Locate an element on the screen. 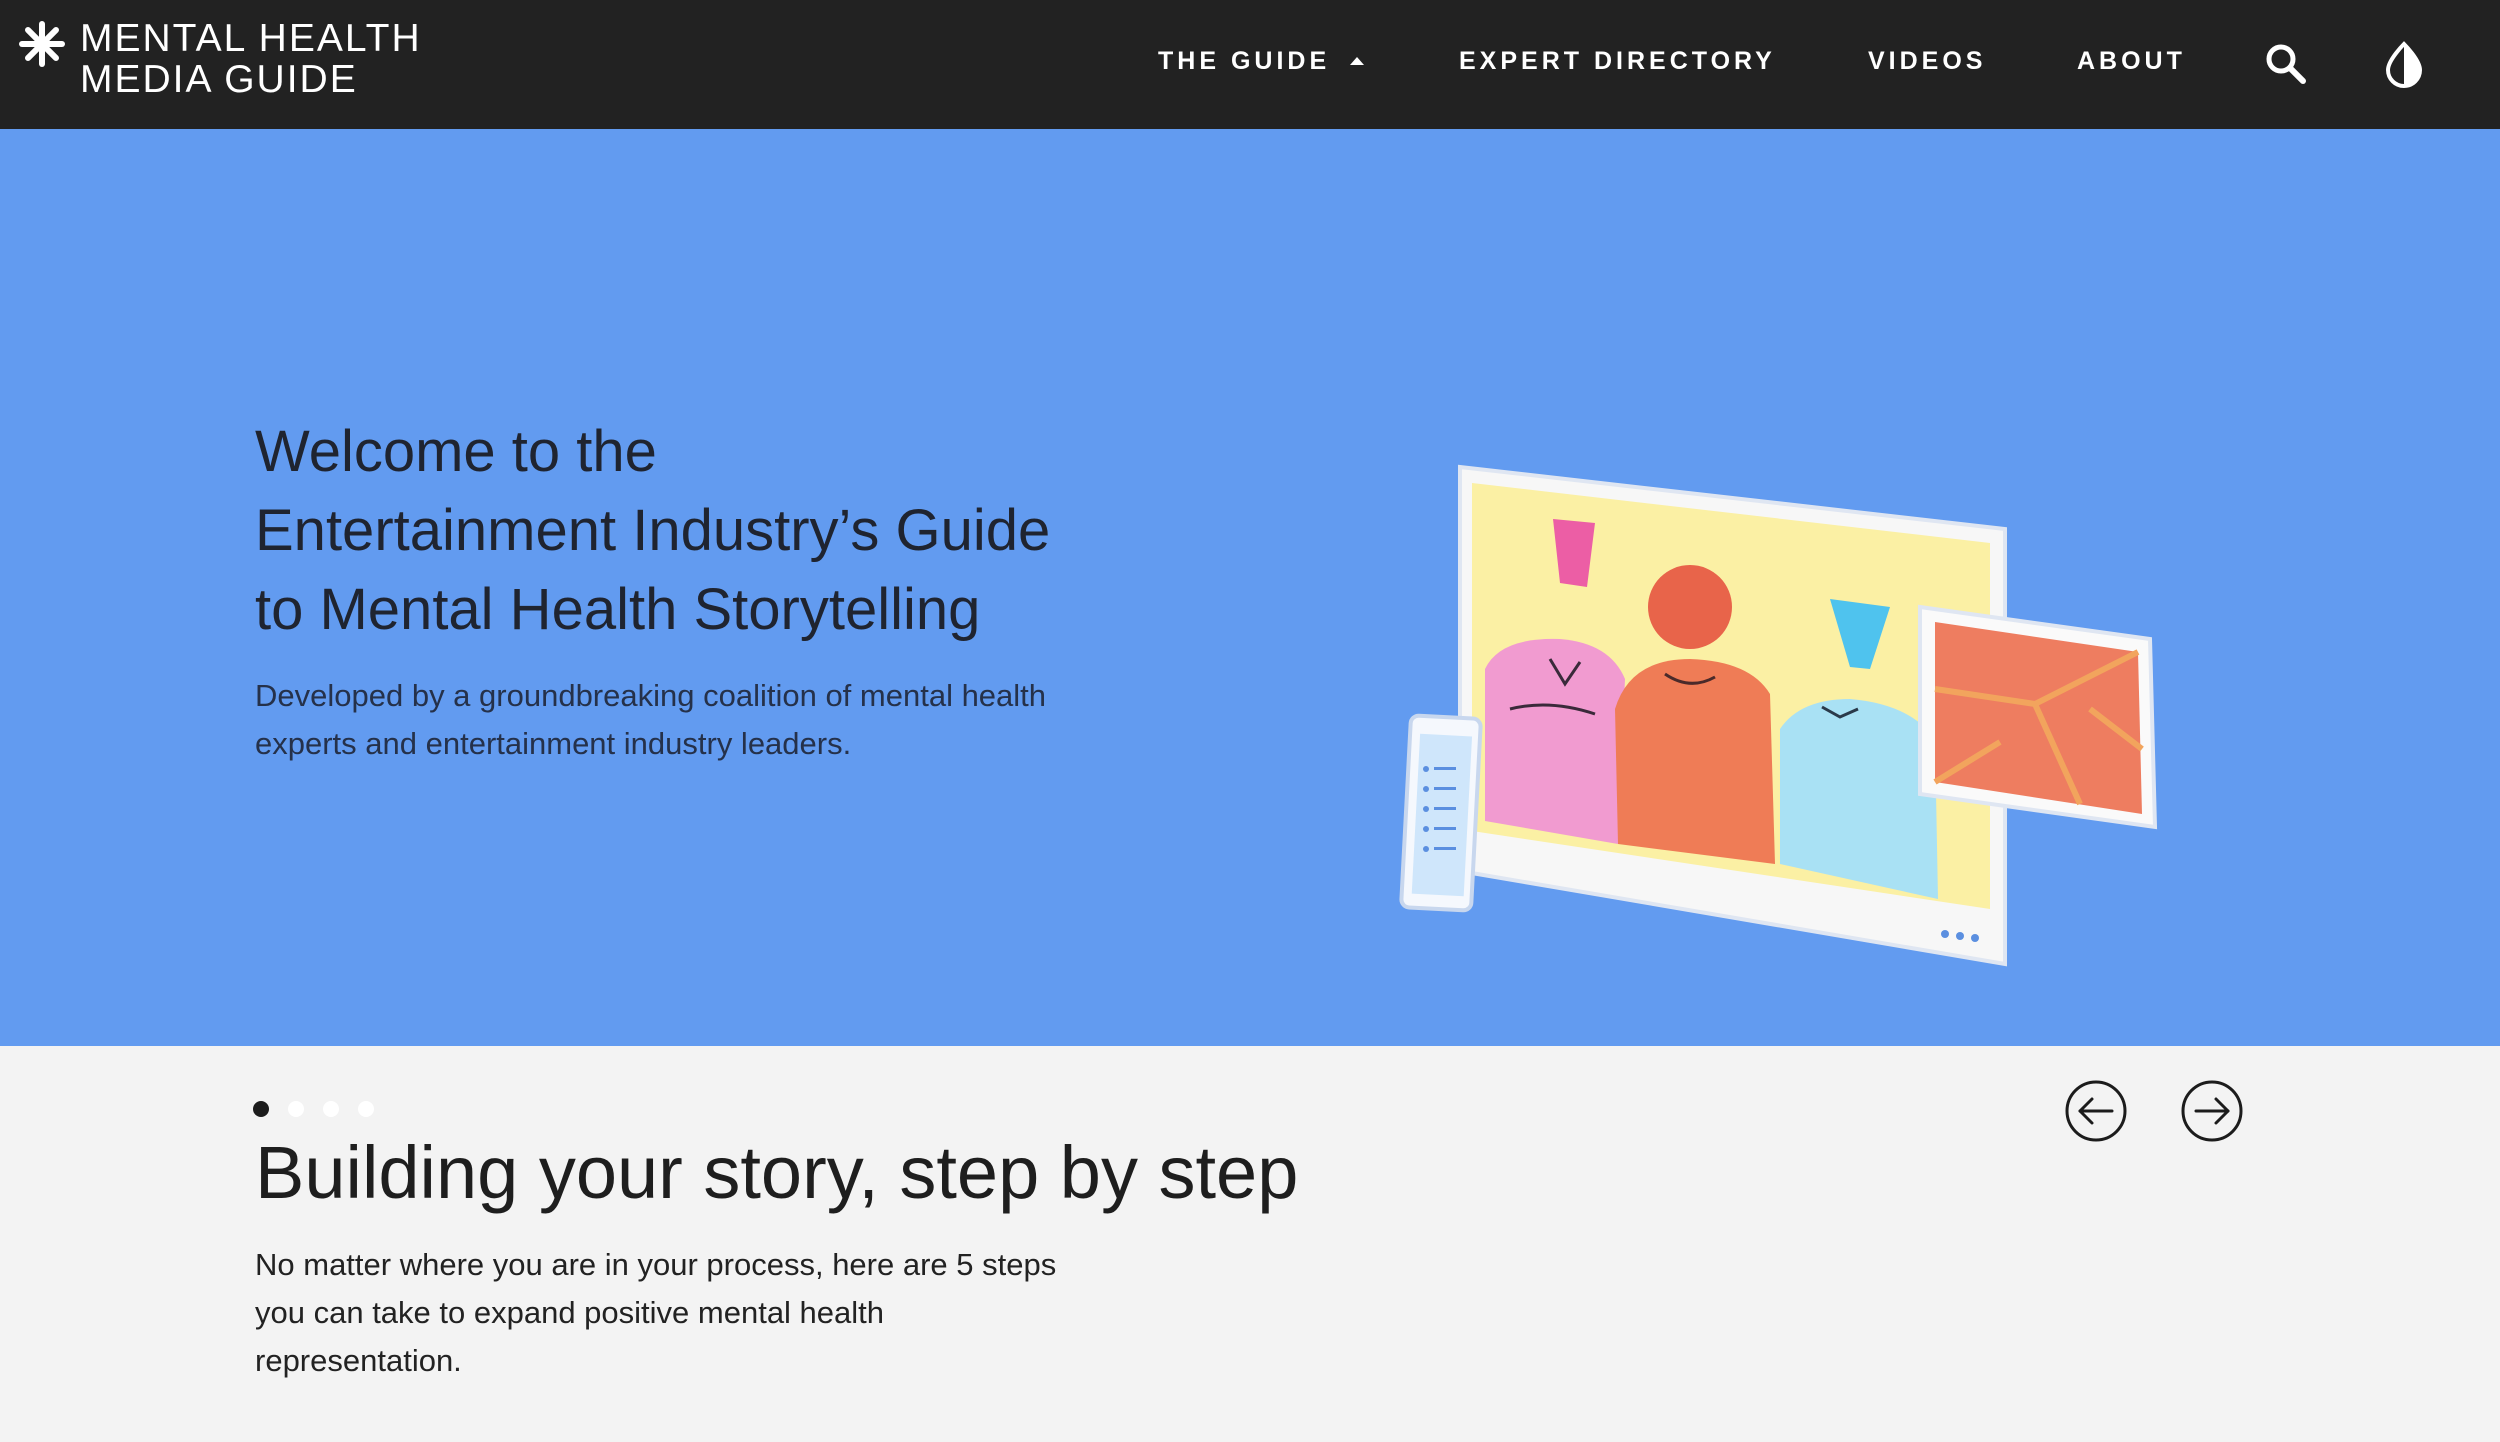 The width and height of the screenshot is (2500, 1442). nav-the-guide: THE GUIDE is located at coordinates (1261, 61).